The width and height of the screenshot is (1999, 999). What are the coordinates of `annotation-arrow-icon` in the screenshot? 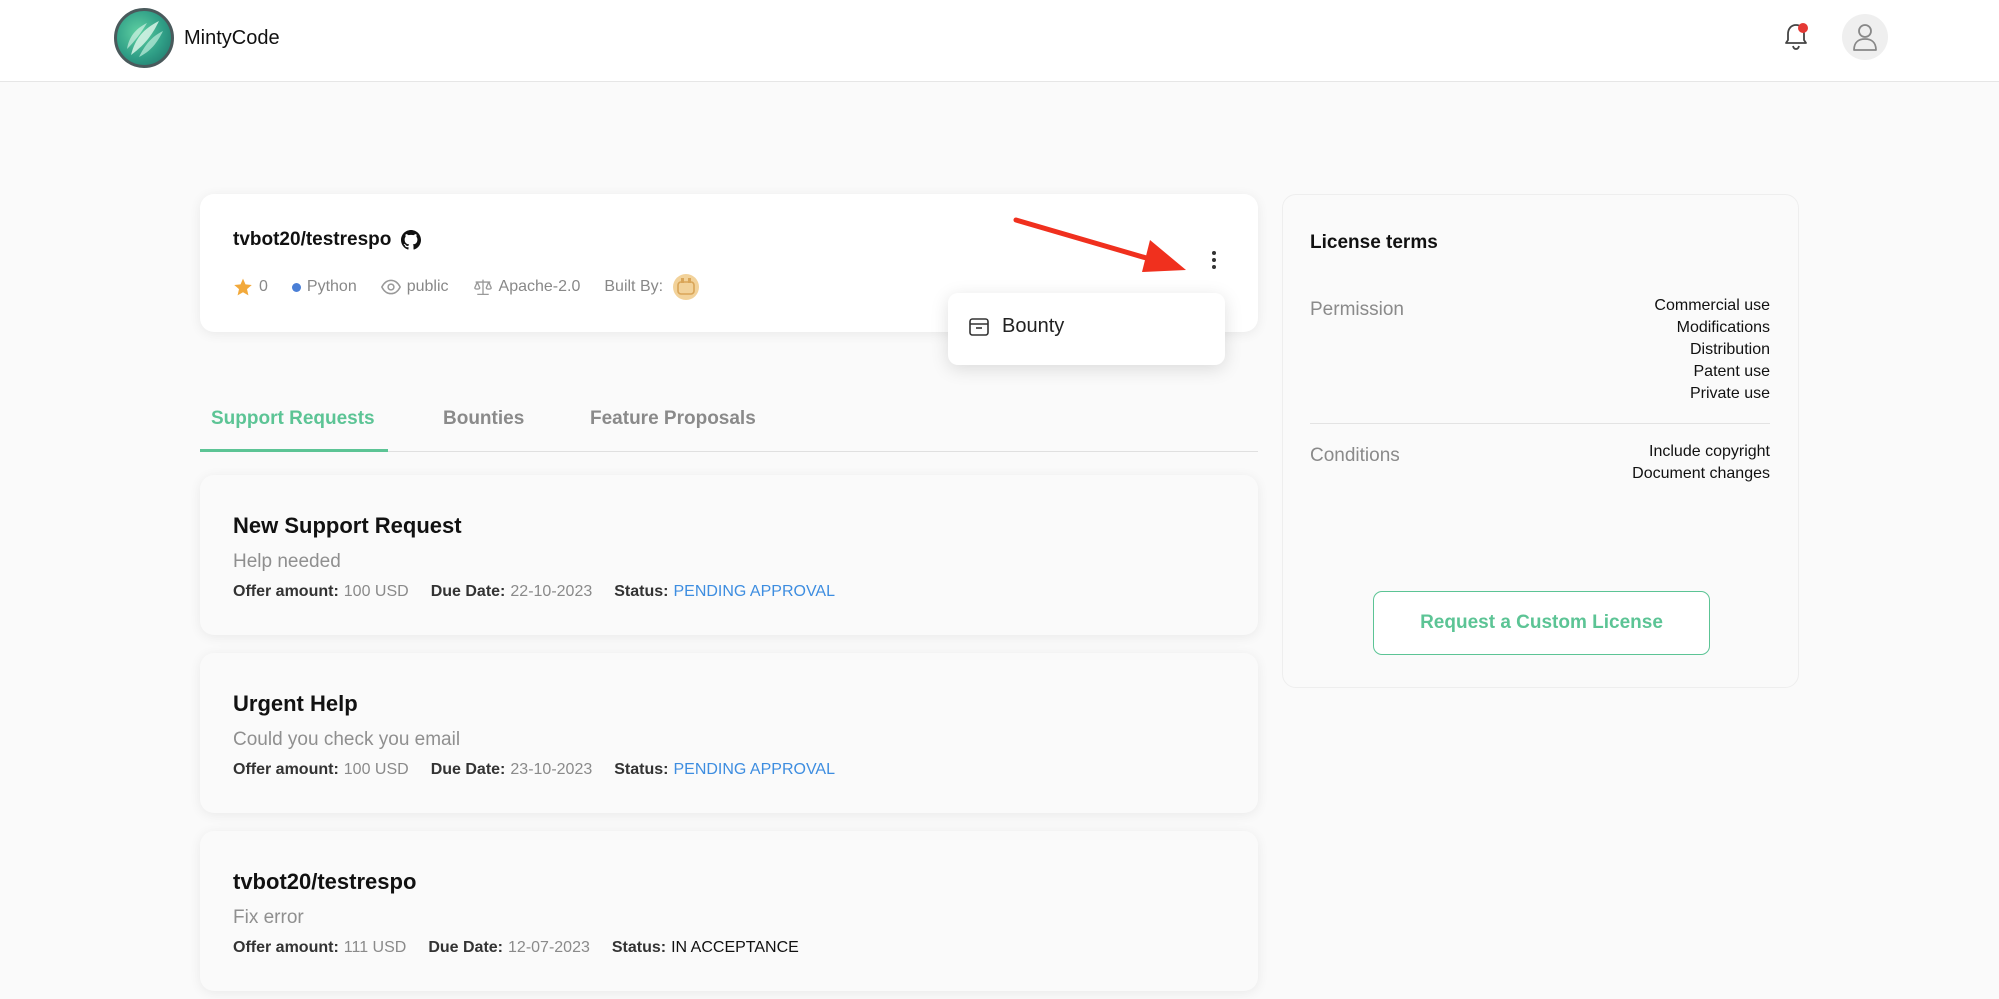 It's located at (1099, 244).